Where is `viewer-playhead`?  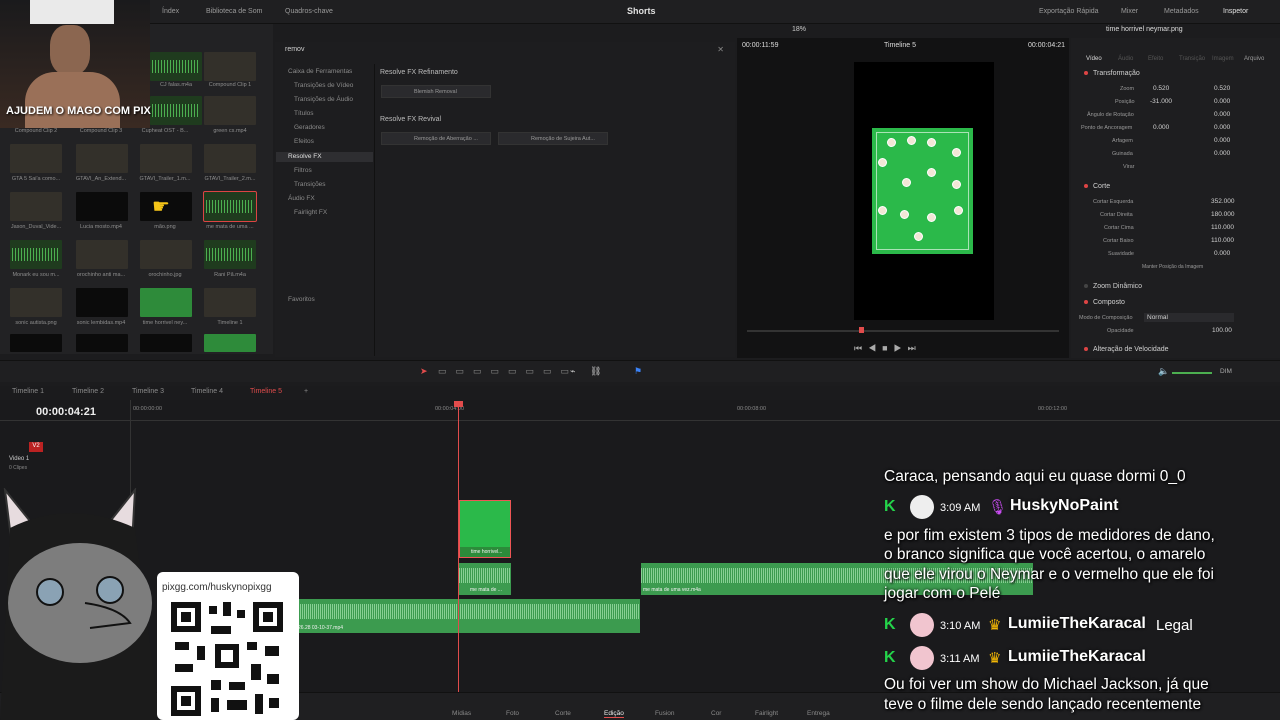
viewer-playhead is located at coordinates (861, 330).